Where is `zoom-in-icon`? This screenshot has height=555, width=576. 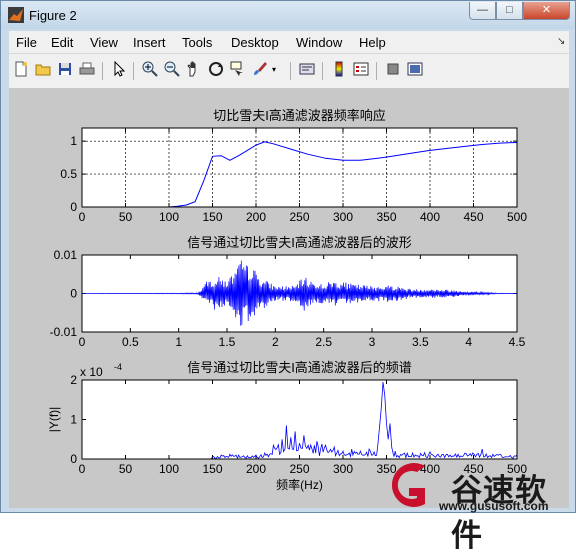 zoom-in-icon is located at coordinates (150, 70).